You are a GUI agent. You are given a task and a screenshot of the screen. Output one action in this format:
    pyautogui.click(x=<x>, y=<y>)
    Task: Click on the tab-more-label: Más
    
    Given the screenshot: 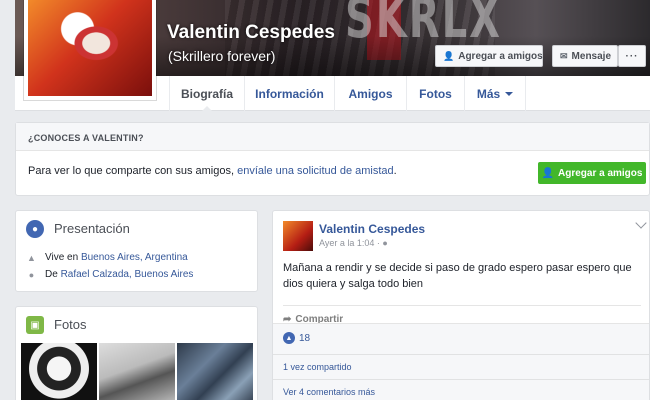 What is the action you would take?
    pyautogui.click(x=488, y=93)
    